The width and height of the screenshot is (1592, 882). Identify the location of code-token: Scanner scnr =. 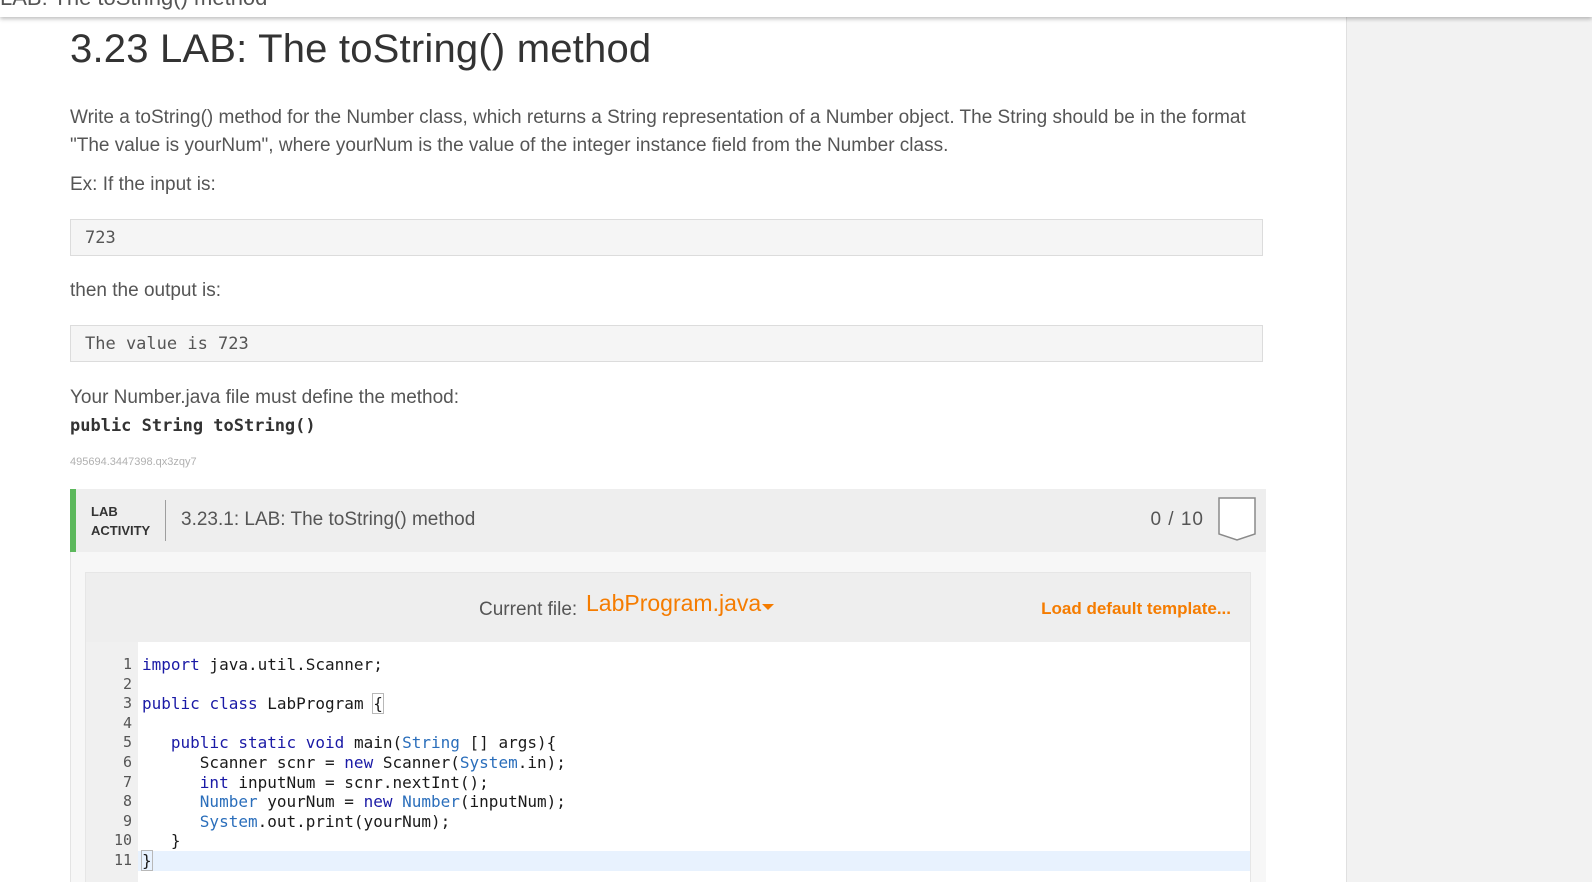
(243, 762).